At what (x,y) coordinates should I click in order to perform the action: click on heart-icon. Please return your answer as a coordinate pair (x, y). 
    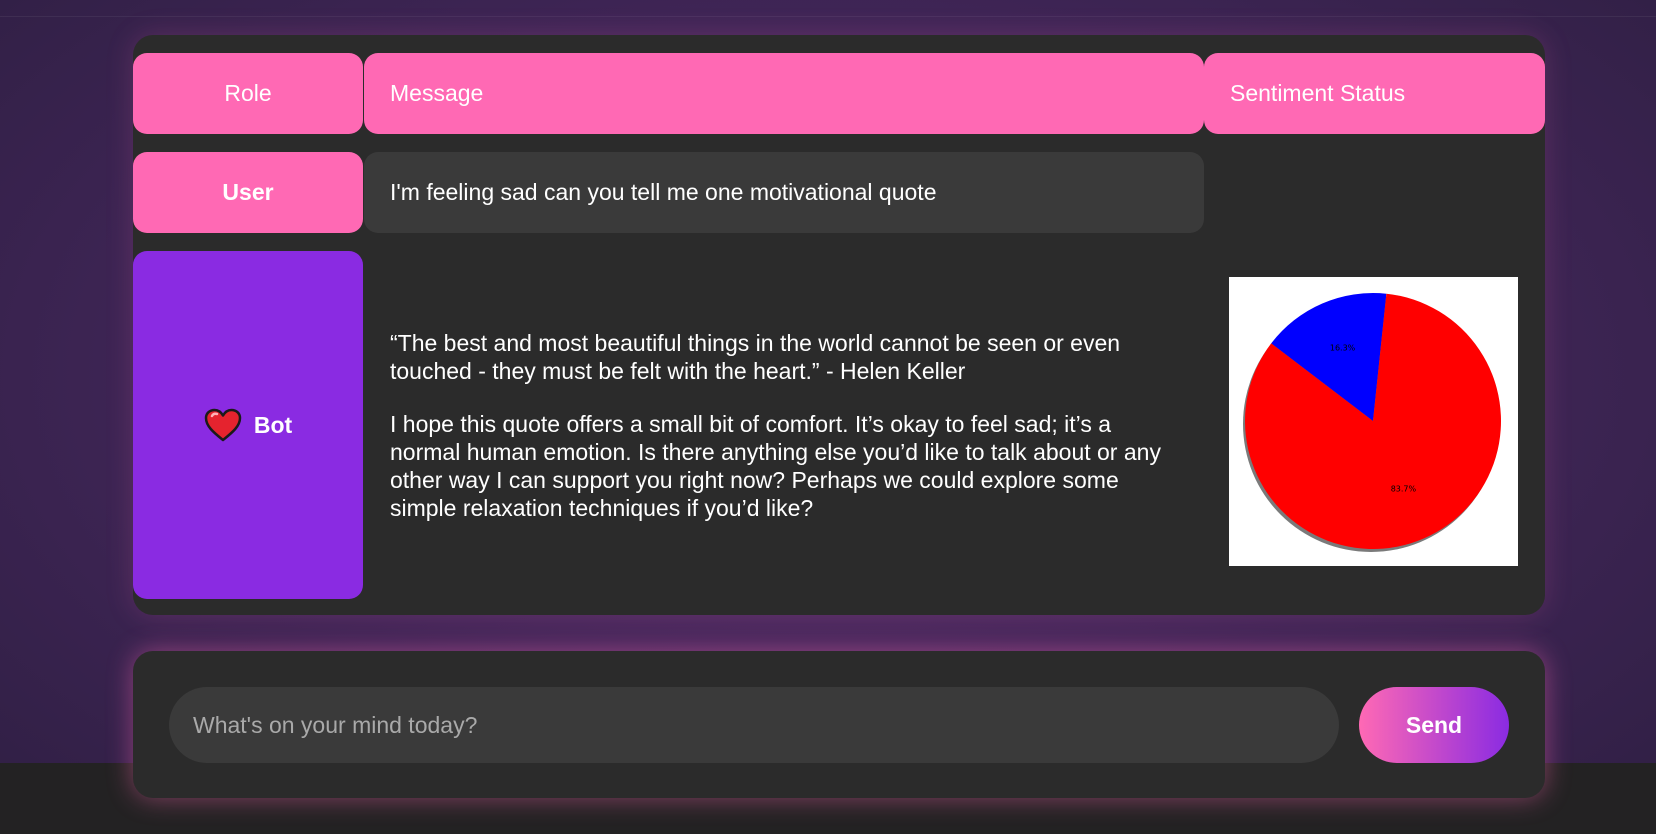
    Looking at the image, I should click on (223, 425).